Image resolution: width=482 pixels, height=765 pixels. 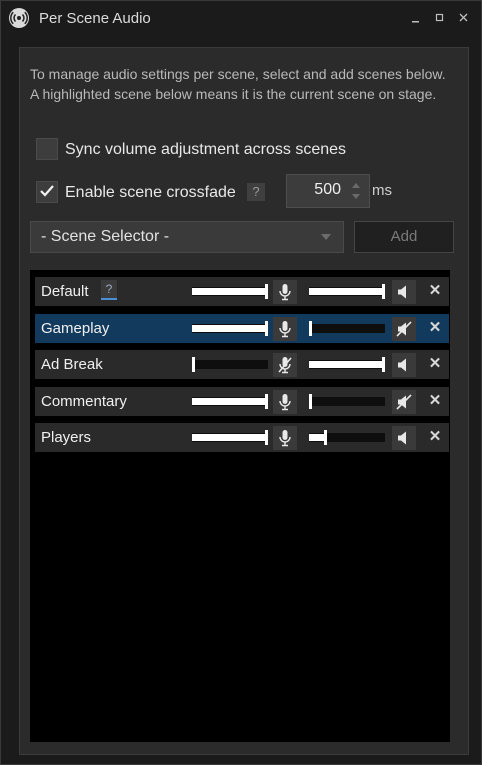 What do you see at coordinates (241, 18) in the screenshot?
I see `title-bar: Per Scene Audio` at bounding box center [241, 18].